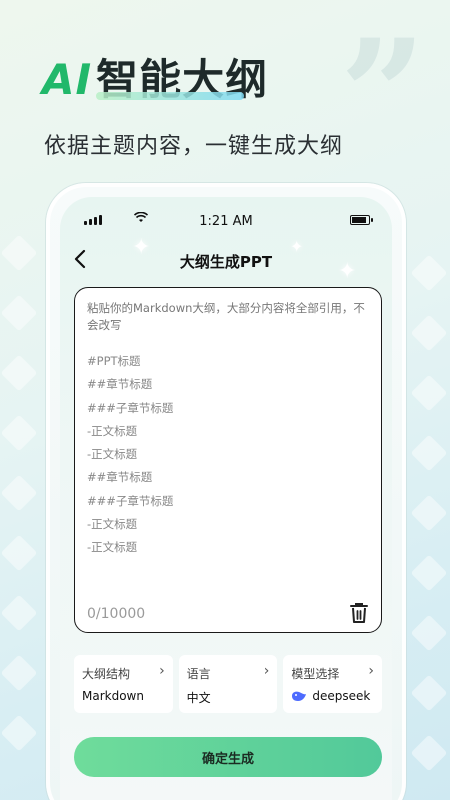  I want to click on option-value: Markdown, so click(113, 696).